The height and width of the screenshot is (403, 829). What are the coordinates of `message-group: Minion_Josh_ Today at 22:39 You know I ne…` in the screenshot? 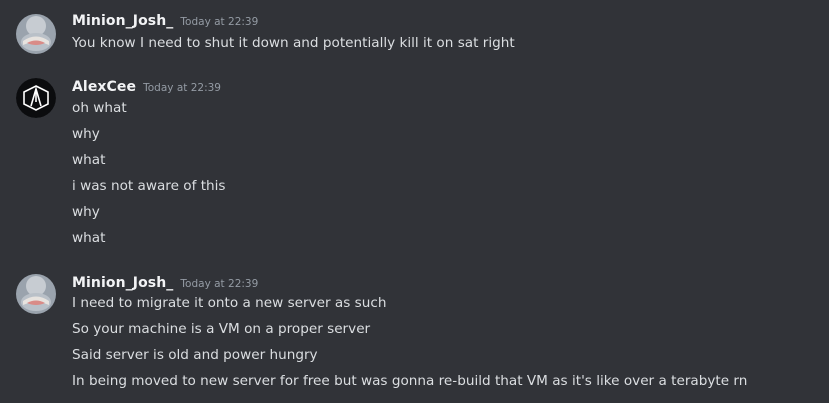 It's located at (414, 34).